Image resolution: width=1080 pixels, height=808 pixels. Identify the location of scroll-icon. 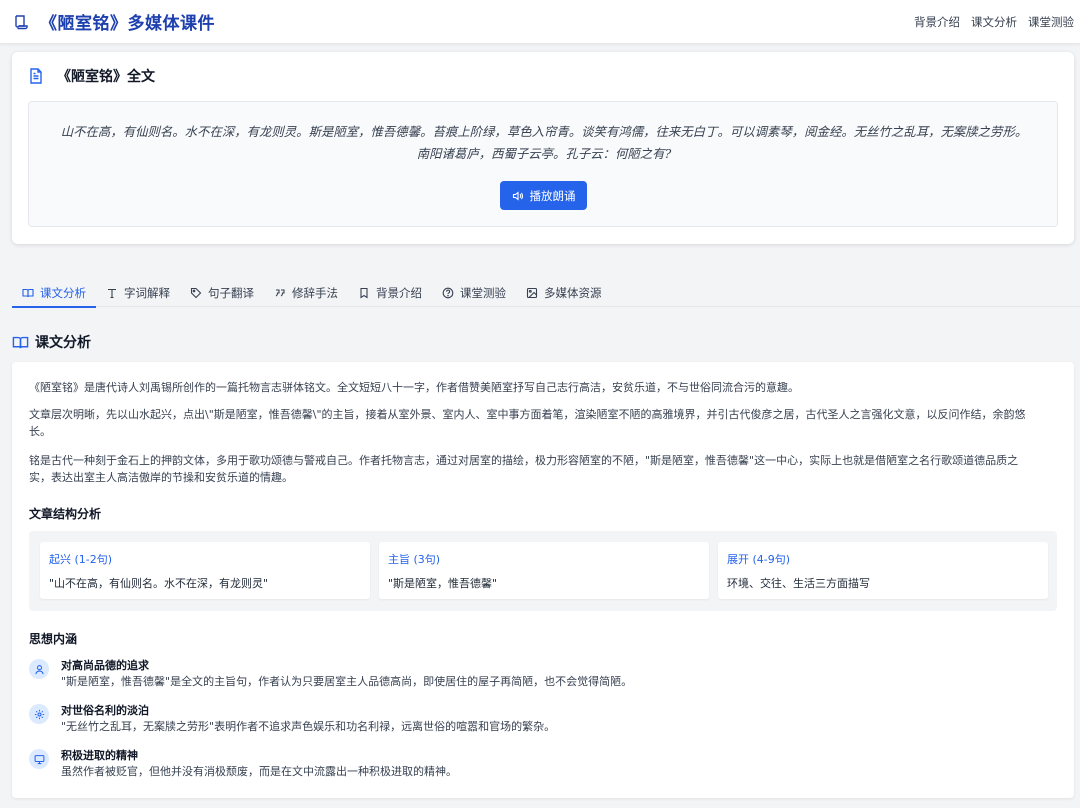
(21, 22).